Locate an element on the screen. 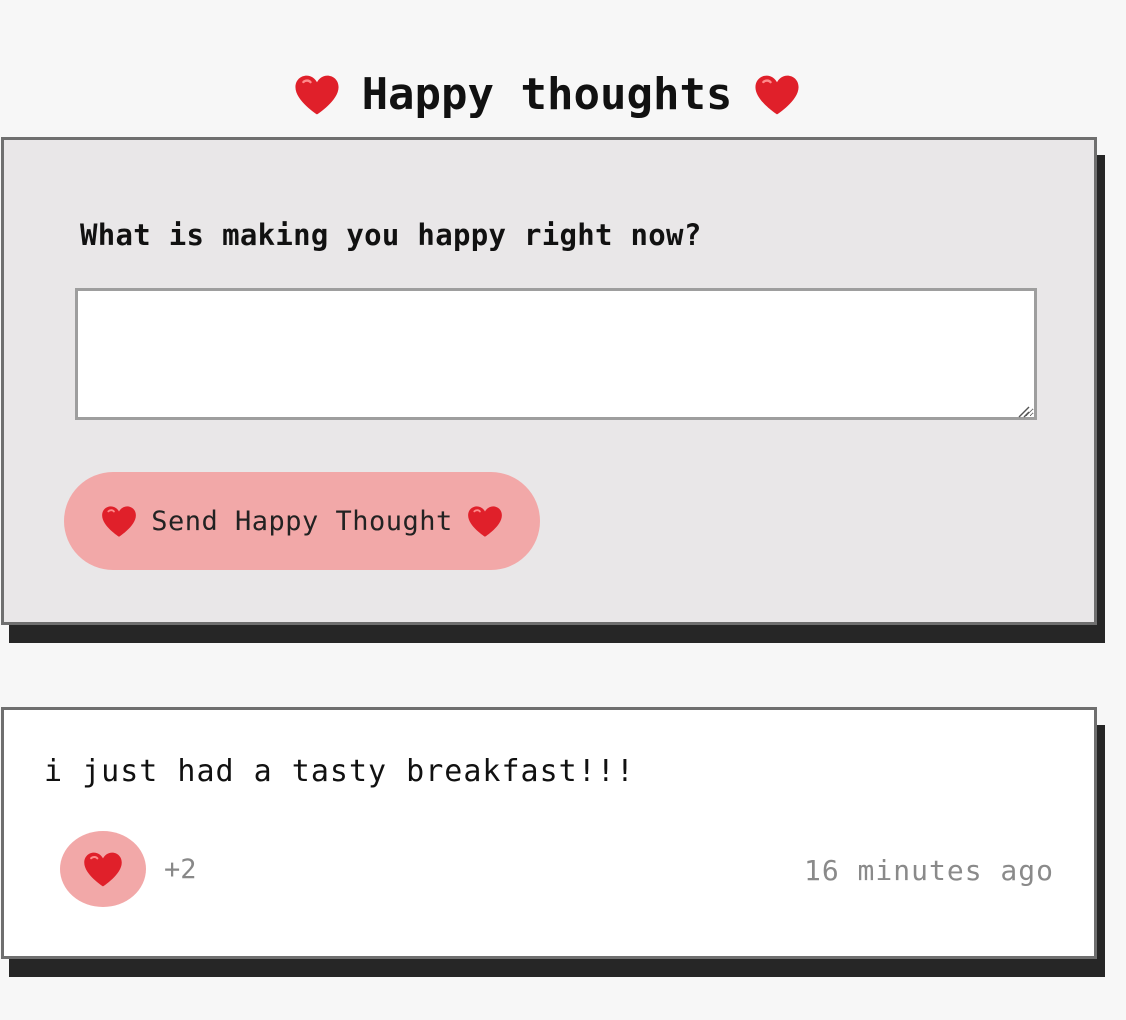 Image resolution: width=1126 pixels, height=1020 pixels. thought-input is located at coordinates (556, 354).